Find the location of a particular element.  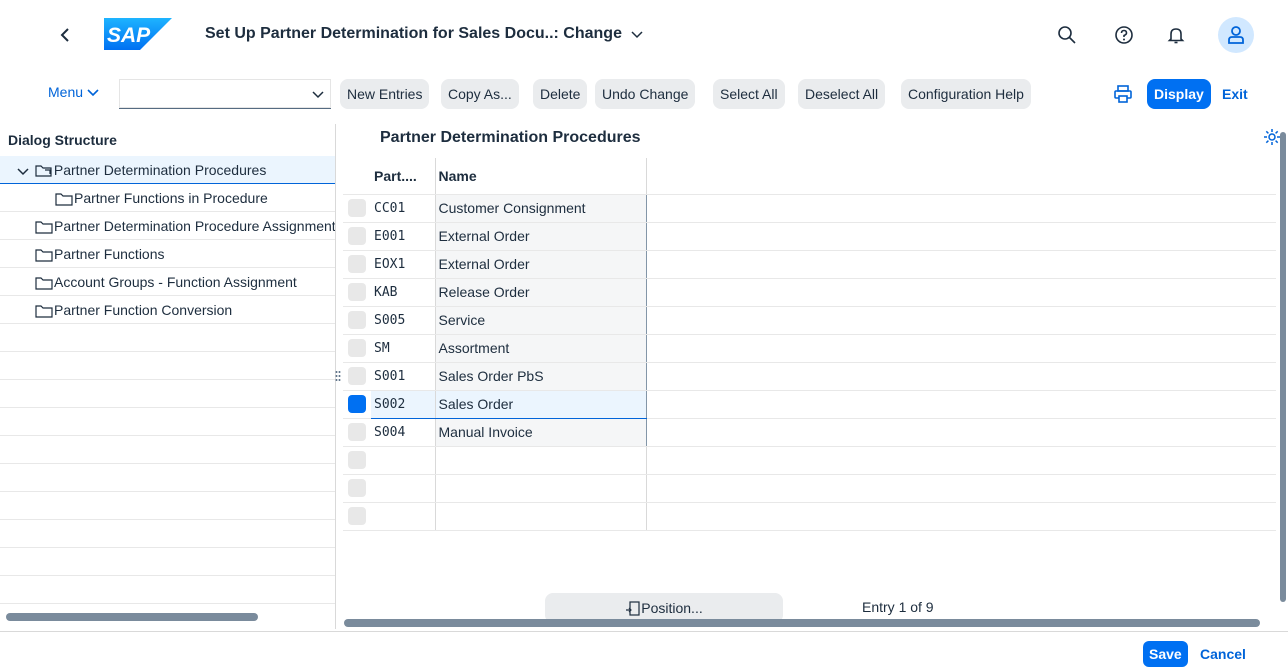

cell-name: Assortment is located at coordinates (541, 348).